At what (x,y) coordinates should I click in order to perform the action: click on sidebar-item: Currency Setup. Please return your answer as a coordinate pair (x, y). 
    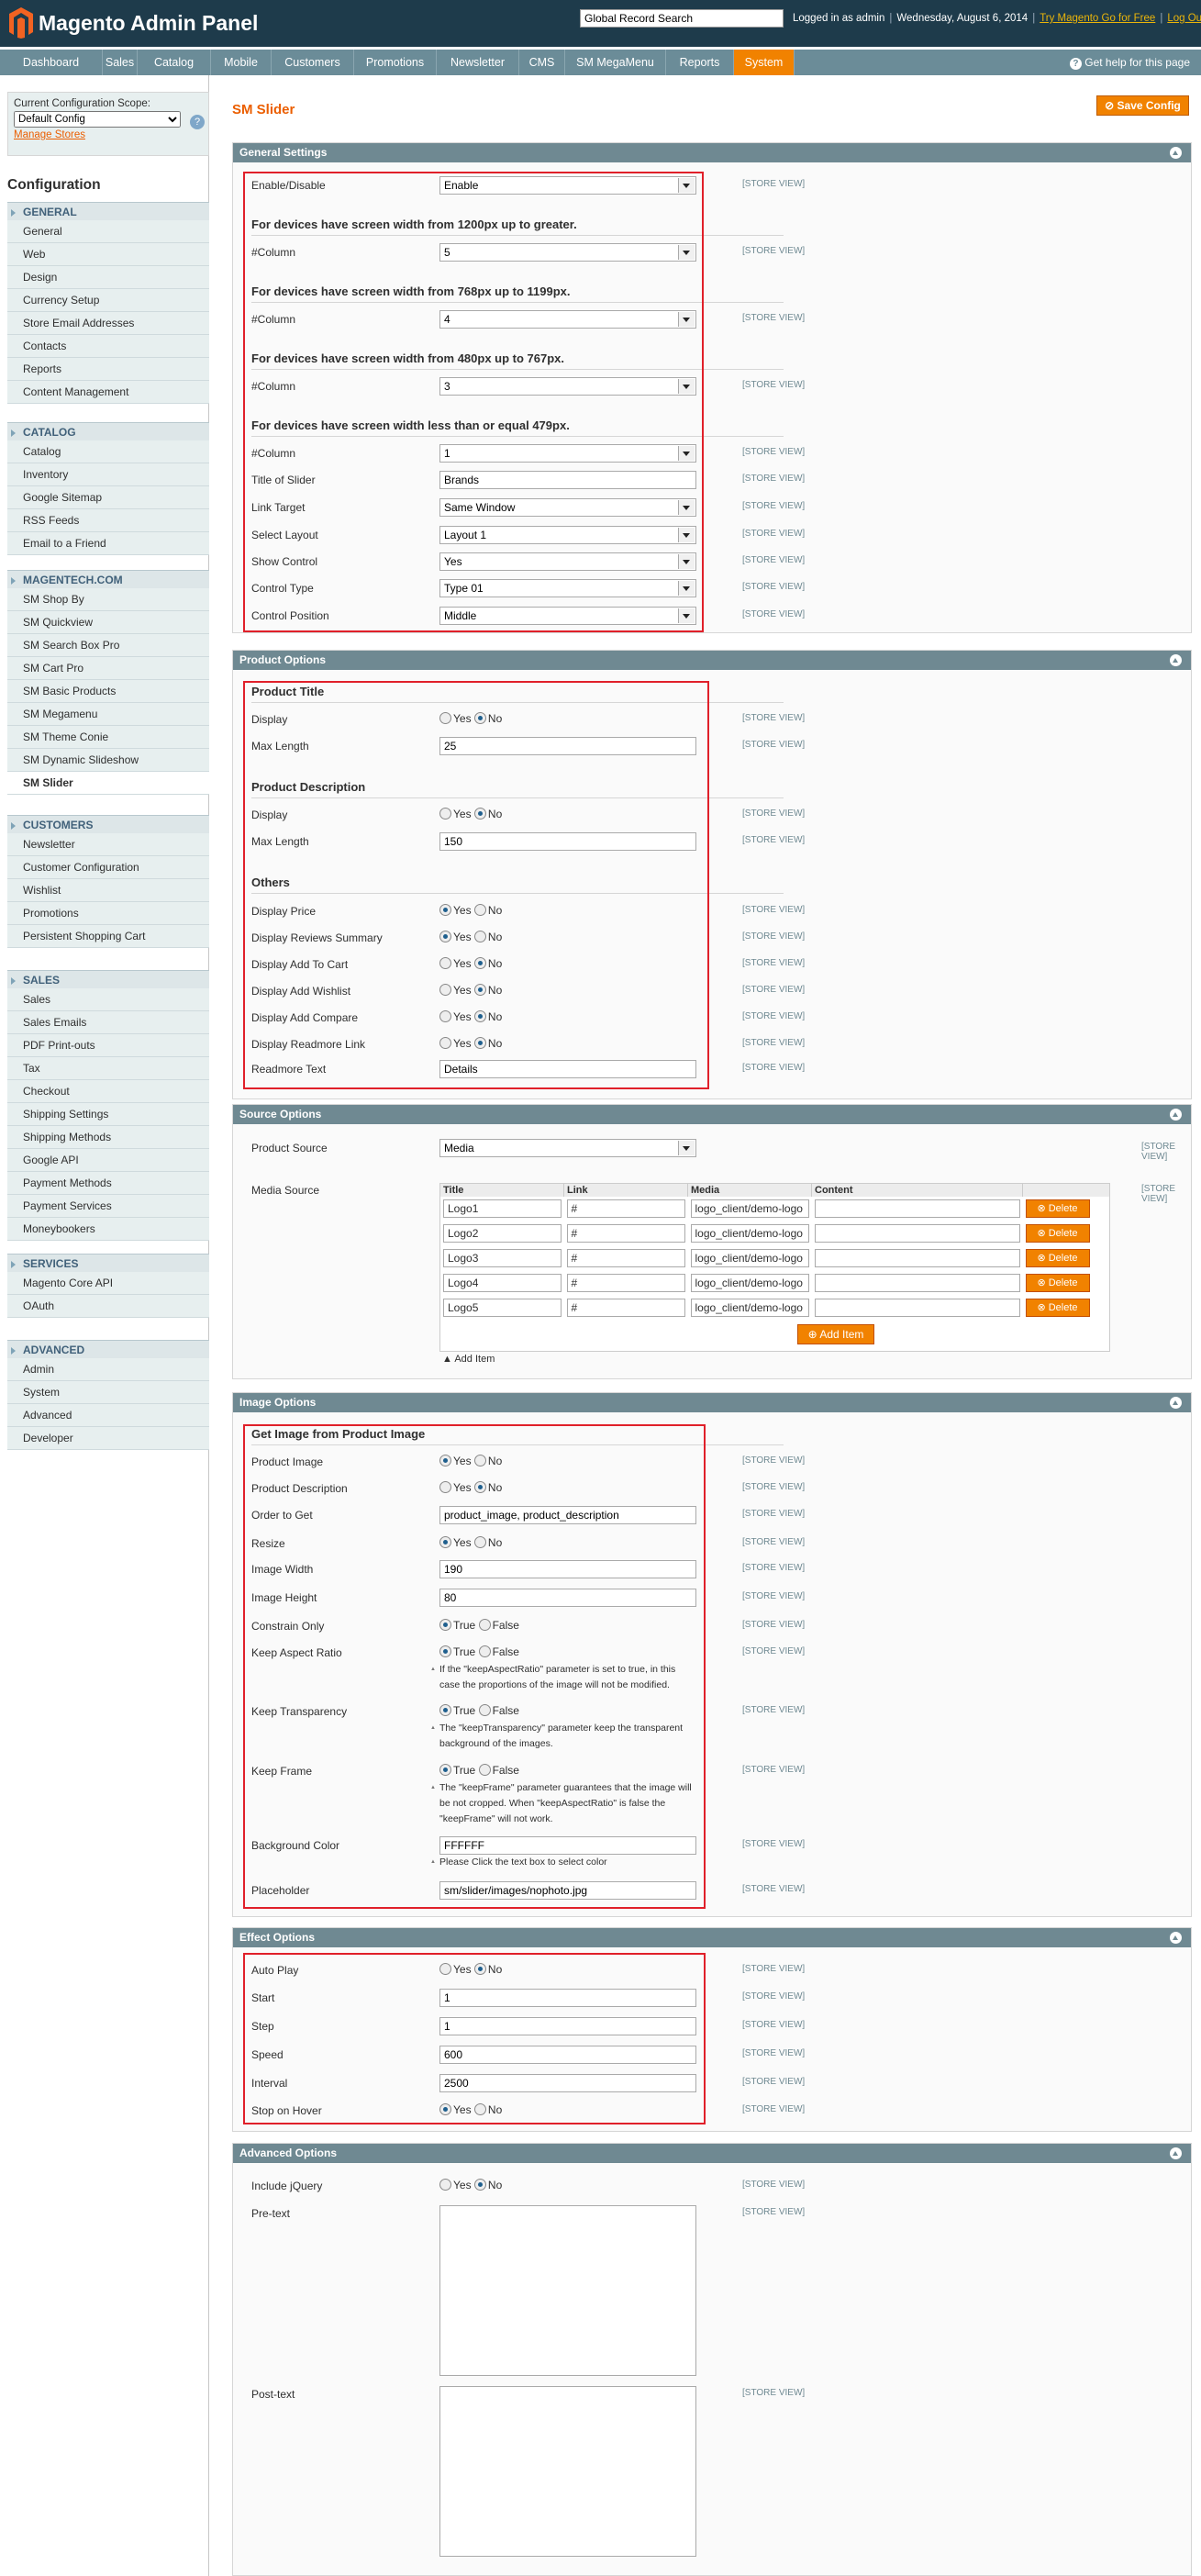
    Looking at the image, I should click on (108, 301).